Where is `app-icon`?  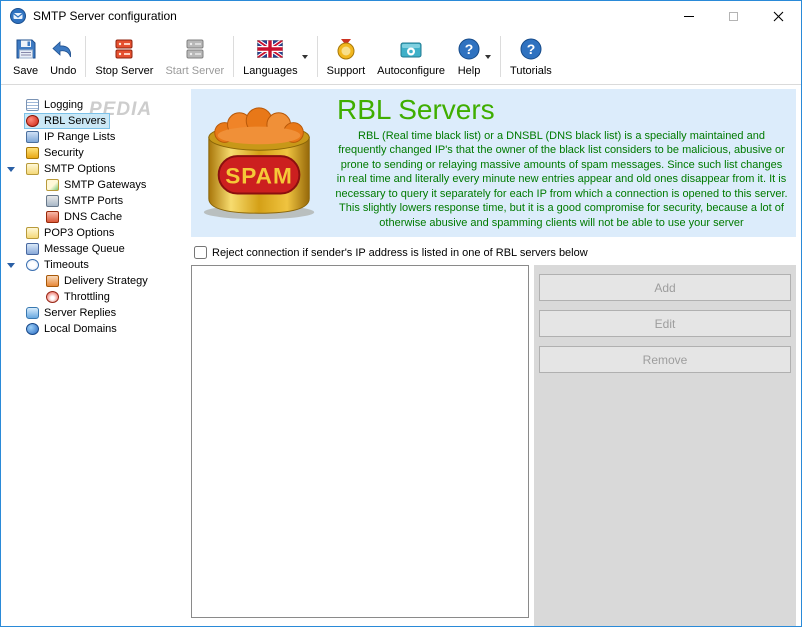 app-icon is located at coordinates (18, 16).